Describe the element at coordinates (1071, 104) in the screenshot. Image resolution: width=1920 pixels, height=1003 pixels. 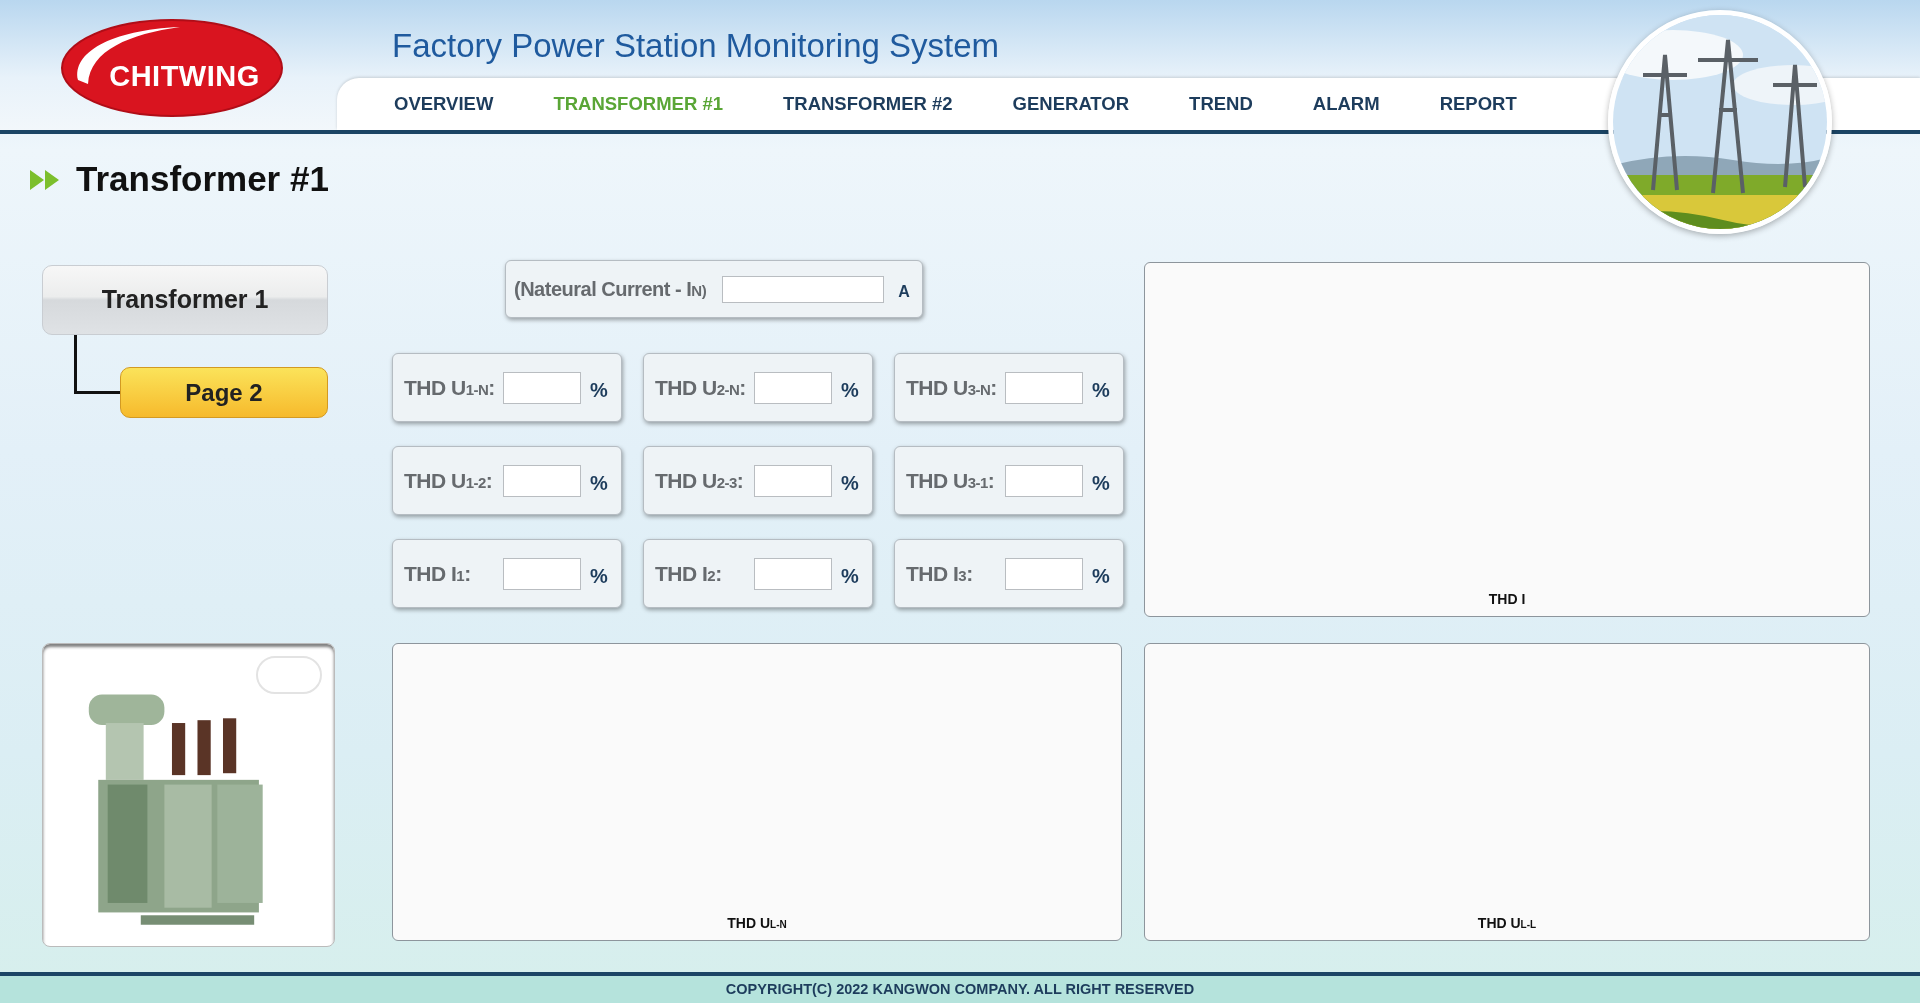
I see `nav-tab: GENERATOR` at that location.